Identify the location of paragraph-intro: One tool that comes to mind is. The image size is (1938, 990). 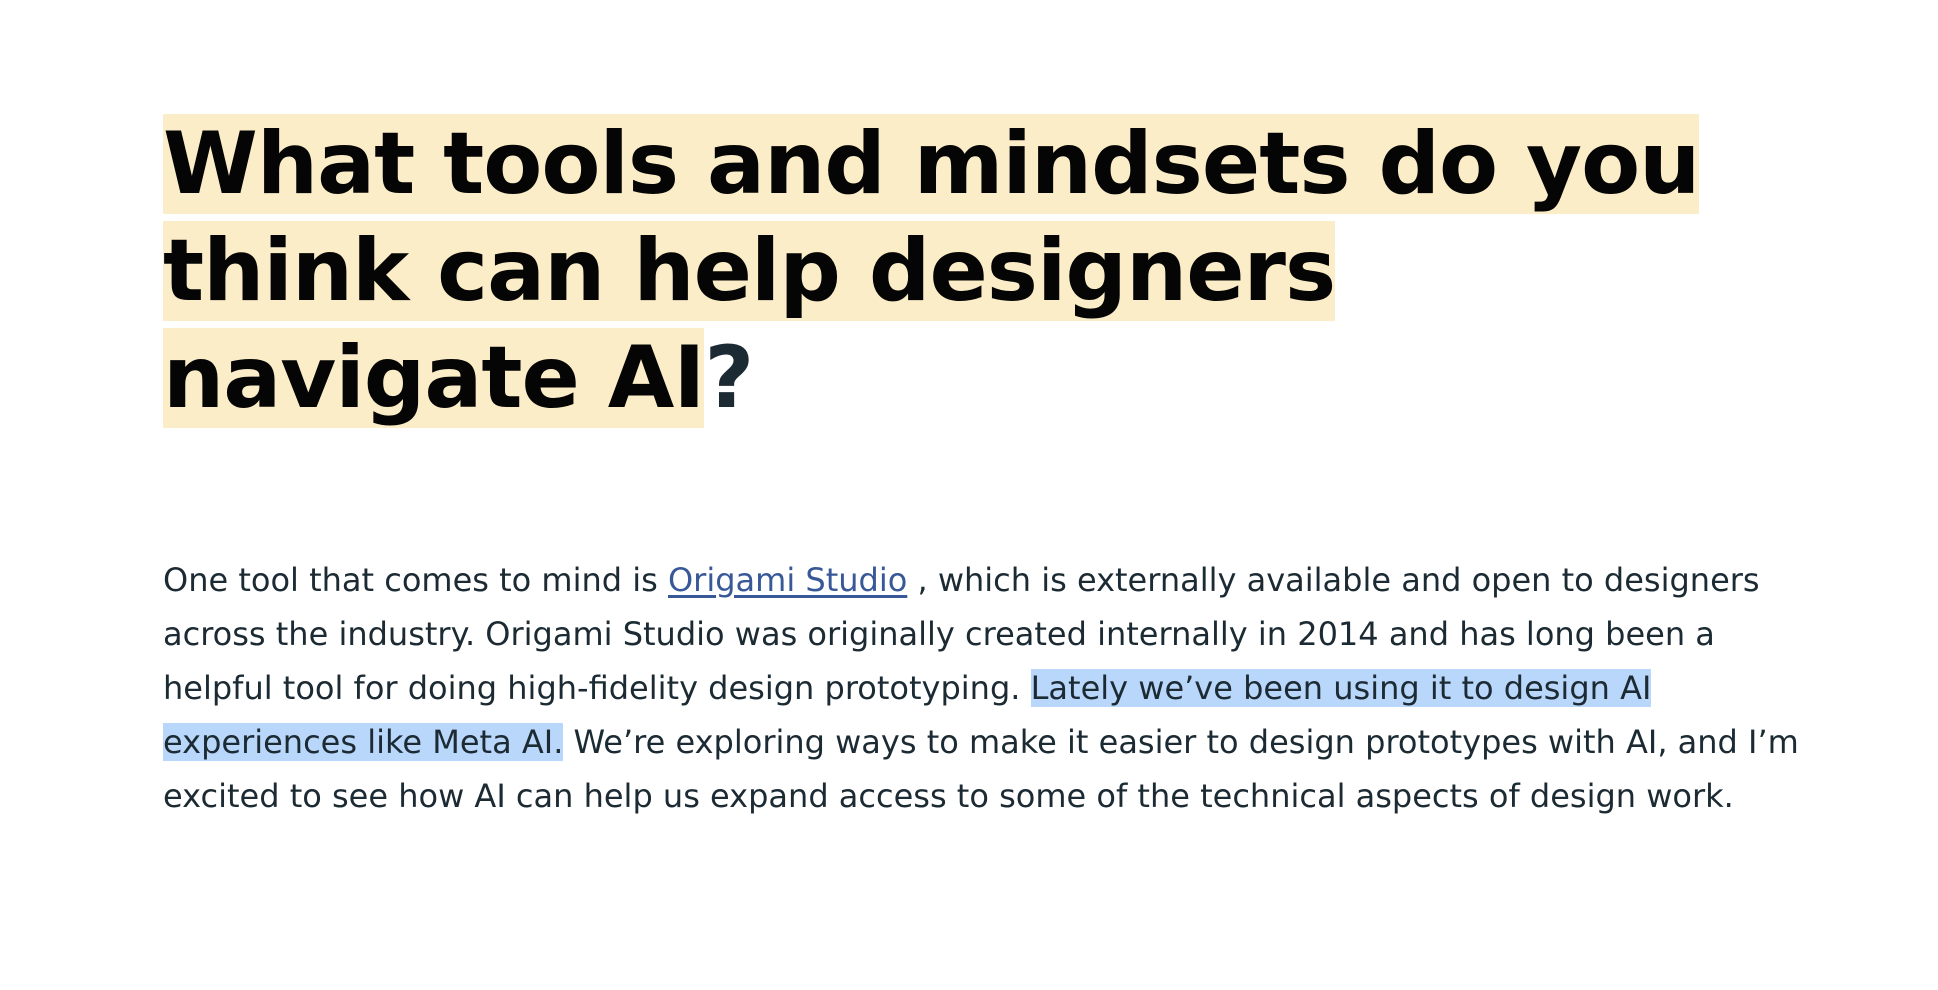
(415, 580).